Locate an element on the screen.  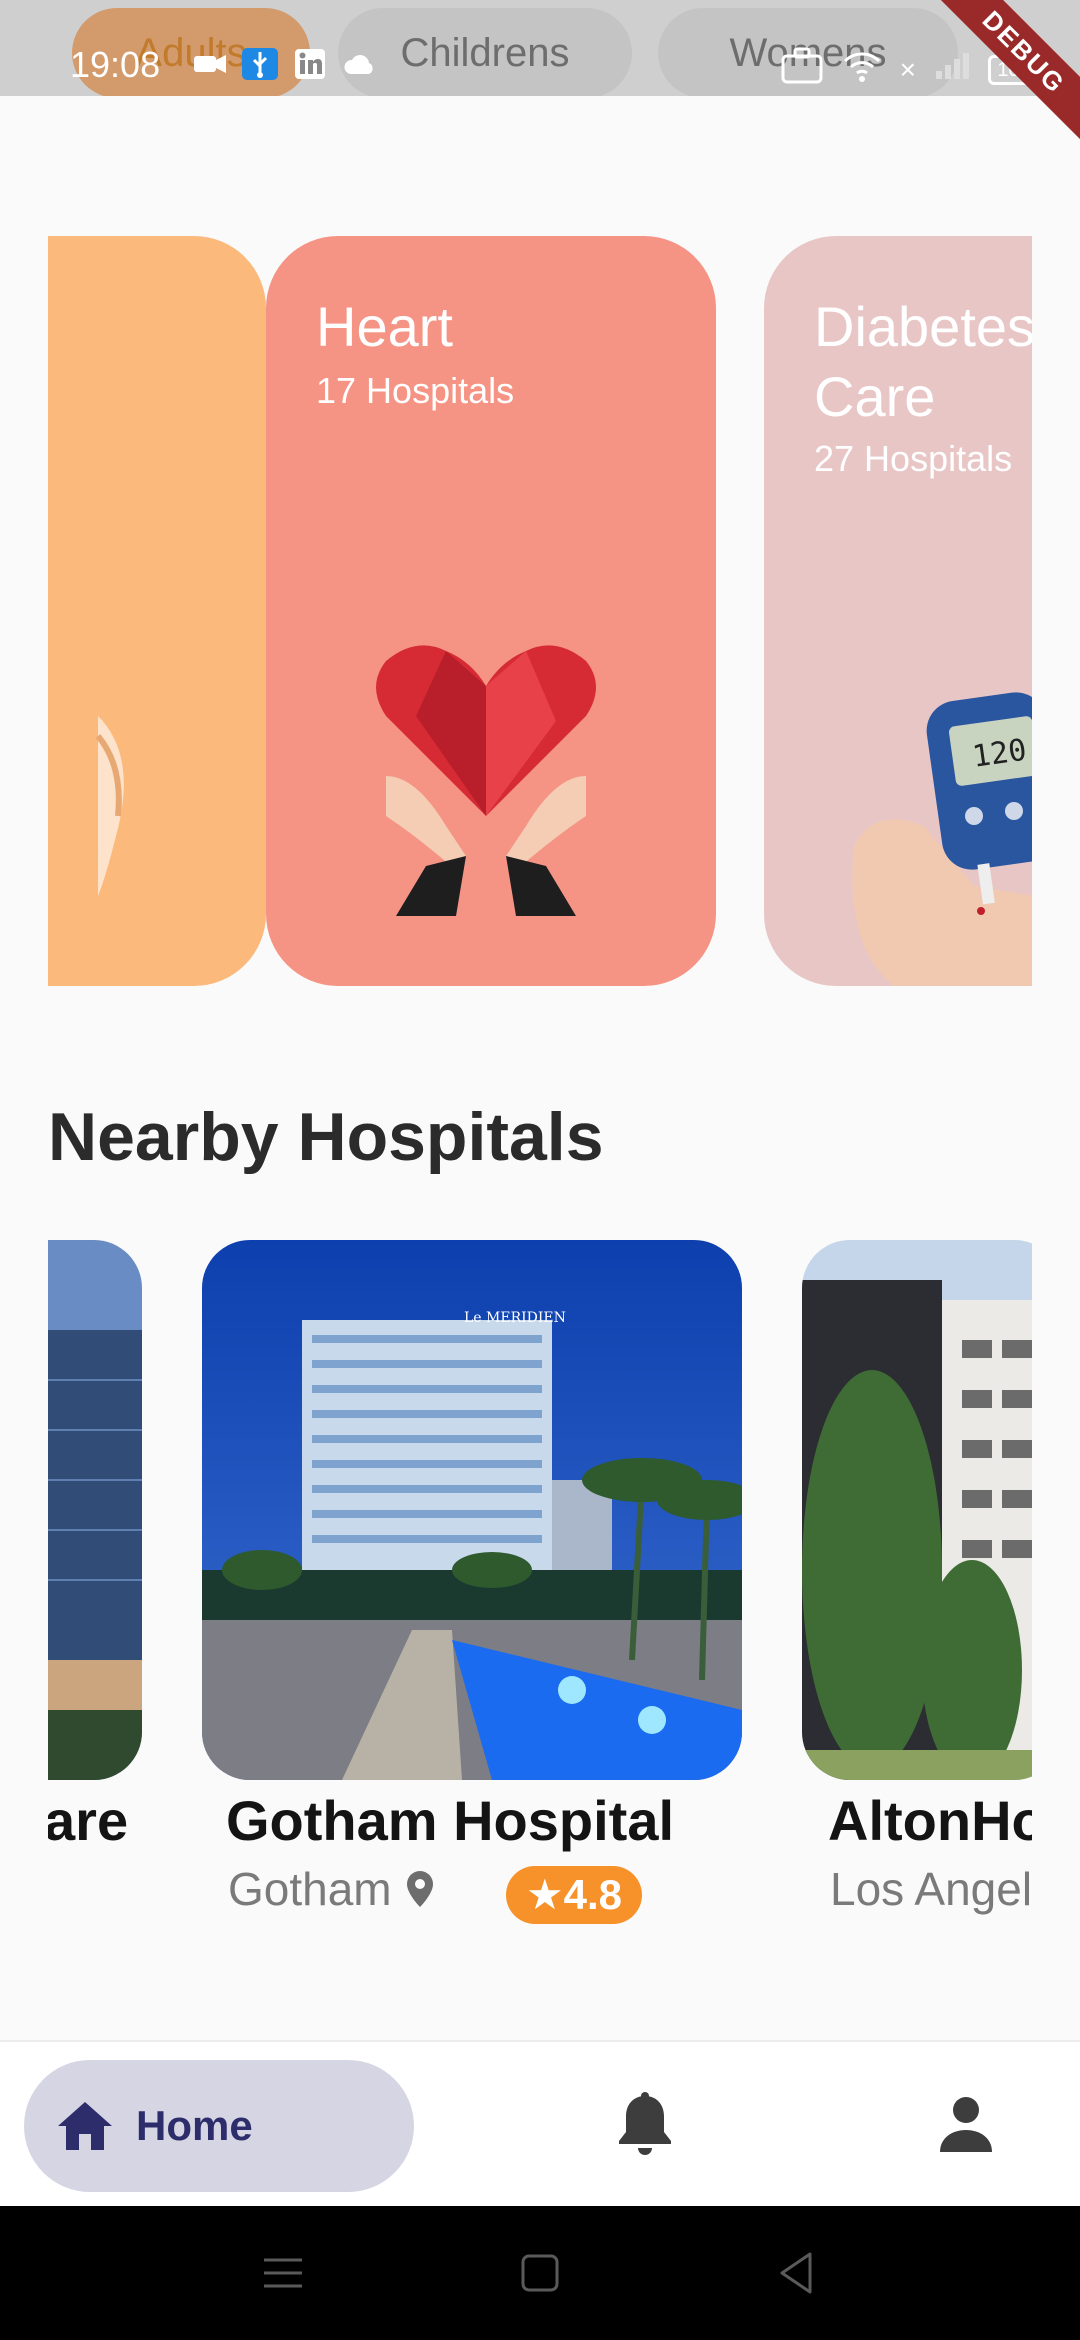
tab-childrens: Childrens is located at coordinates (485, 52).